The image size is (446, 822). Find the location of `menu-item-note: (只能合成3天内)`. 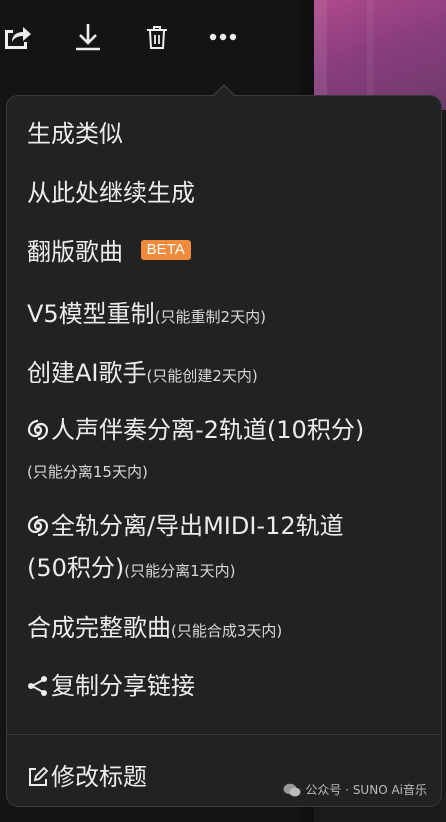

menu-item-note: (只能合成3天内) is located at coordinates (227, 631).